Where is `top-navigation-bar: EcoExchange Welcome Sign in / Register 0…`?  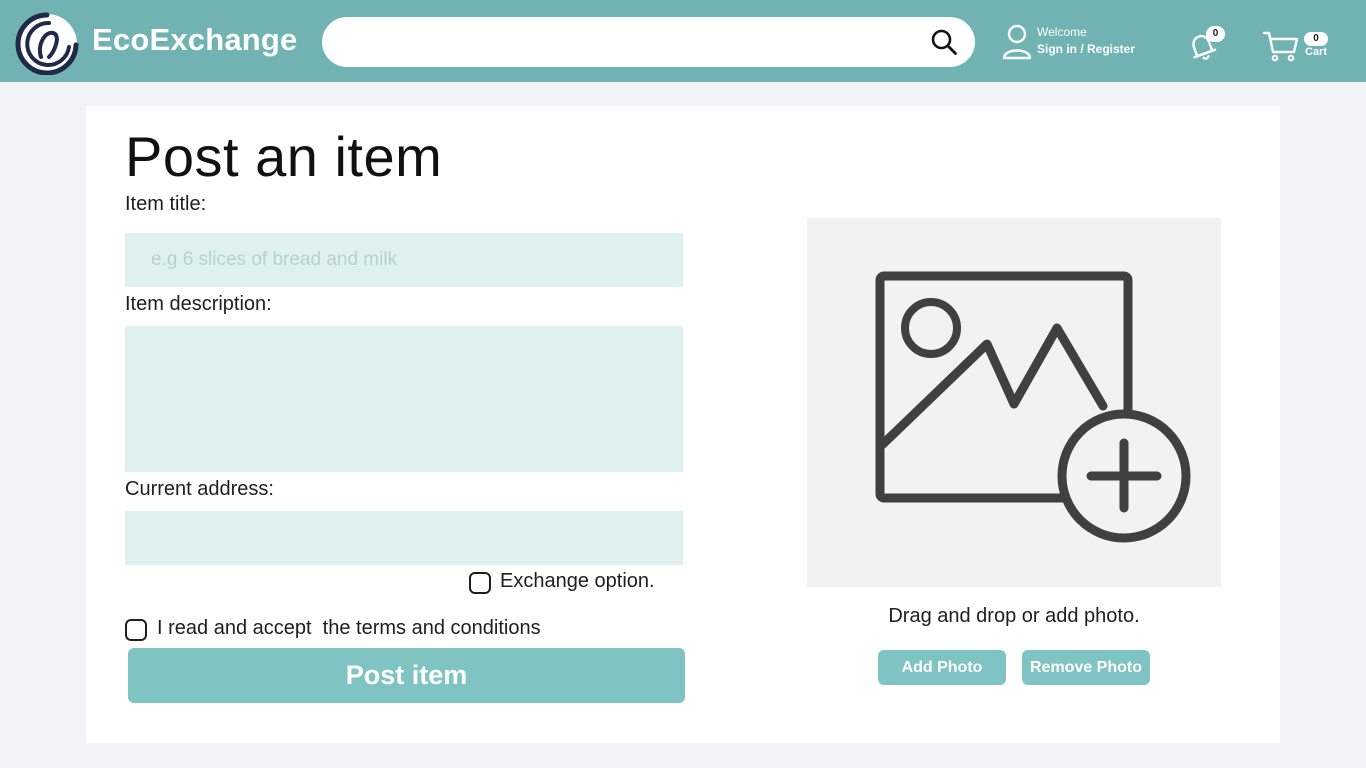
top-navigation-bar: EcoExchange Welcome Sign in / Register 0… is located at coordinates (683, 41).